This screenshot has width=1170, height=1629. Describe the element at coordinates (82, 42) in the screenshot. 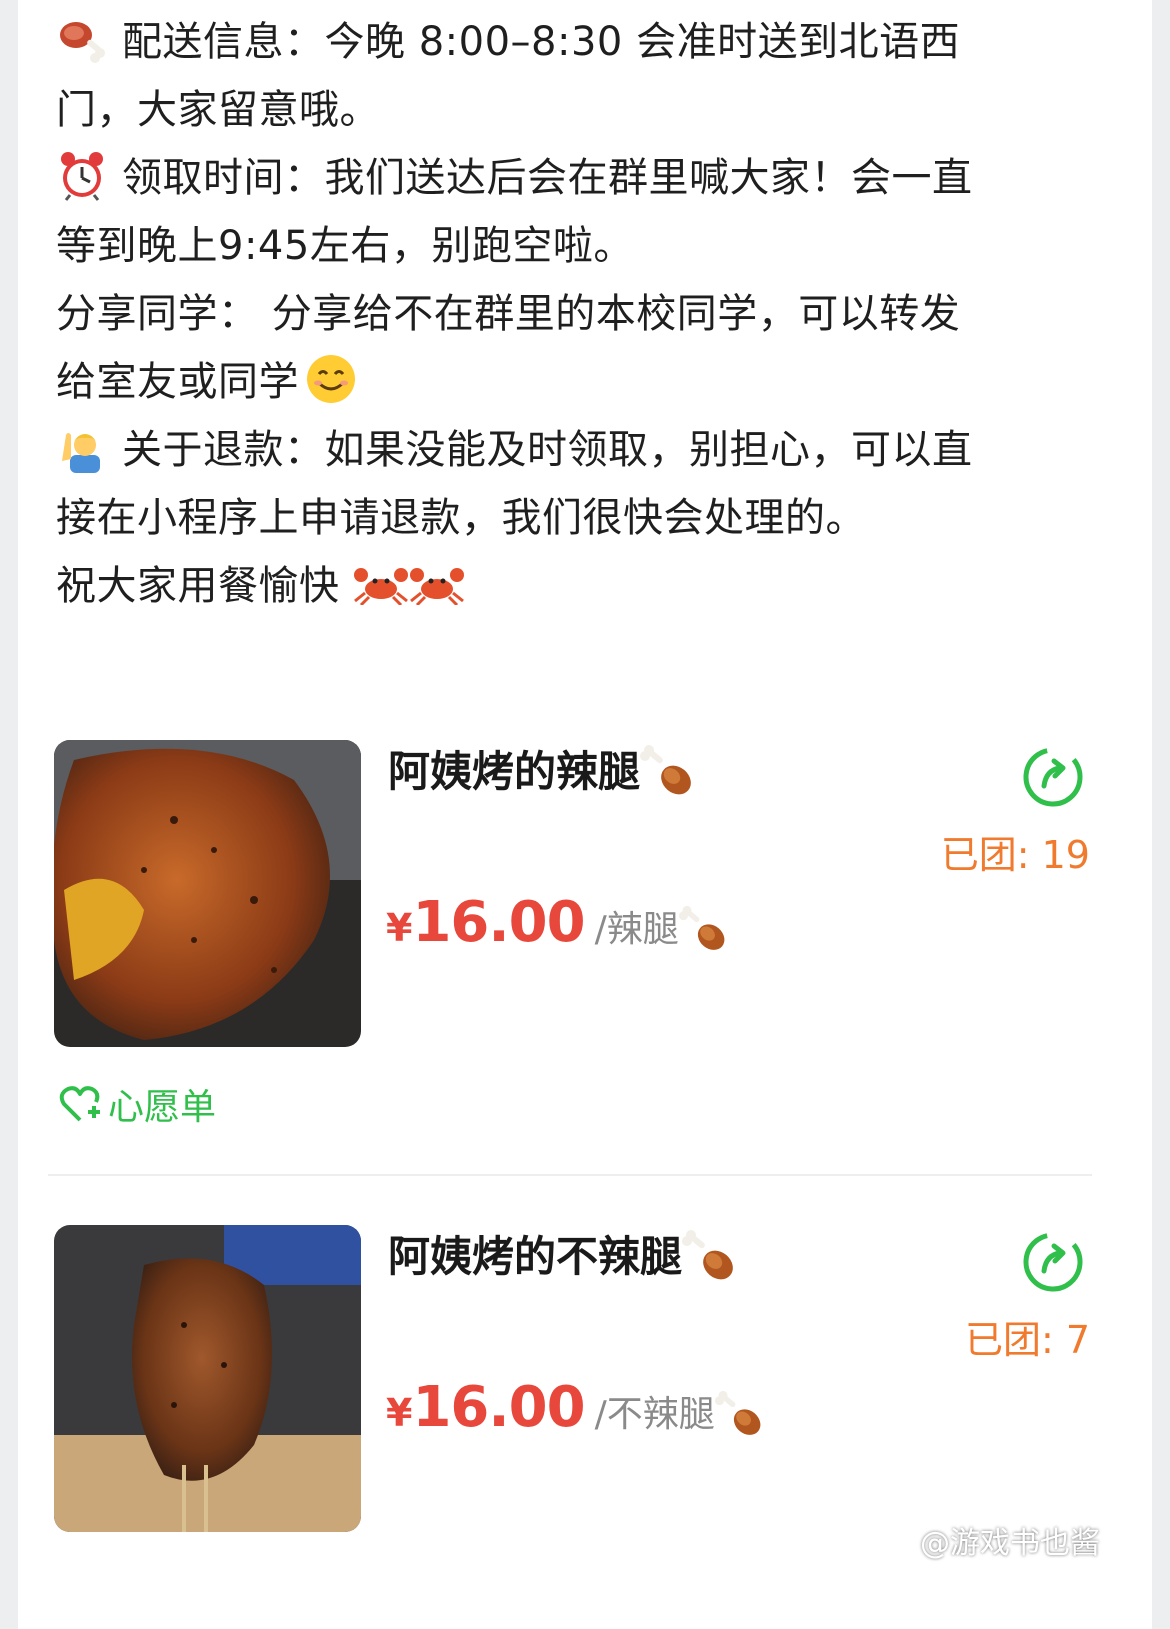

I see `meat-on-bone-icon` at that location.